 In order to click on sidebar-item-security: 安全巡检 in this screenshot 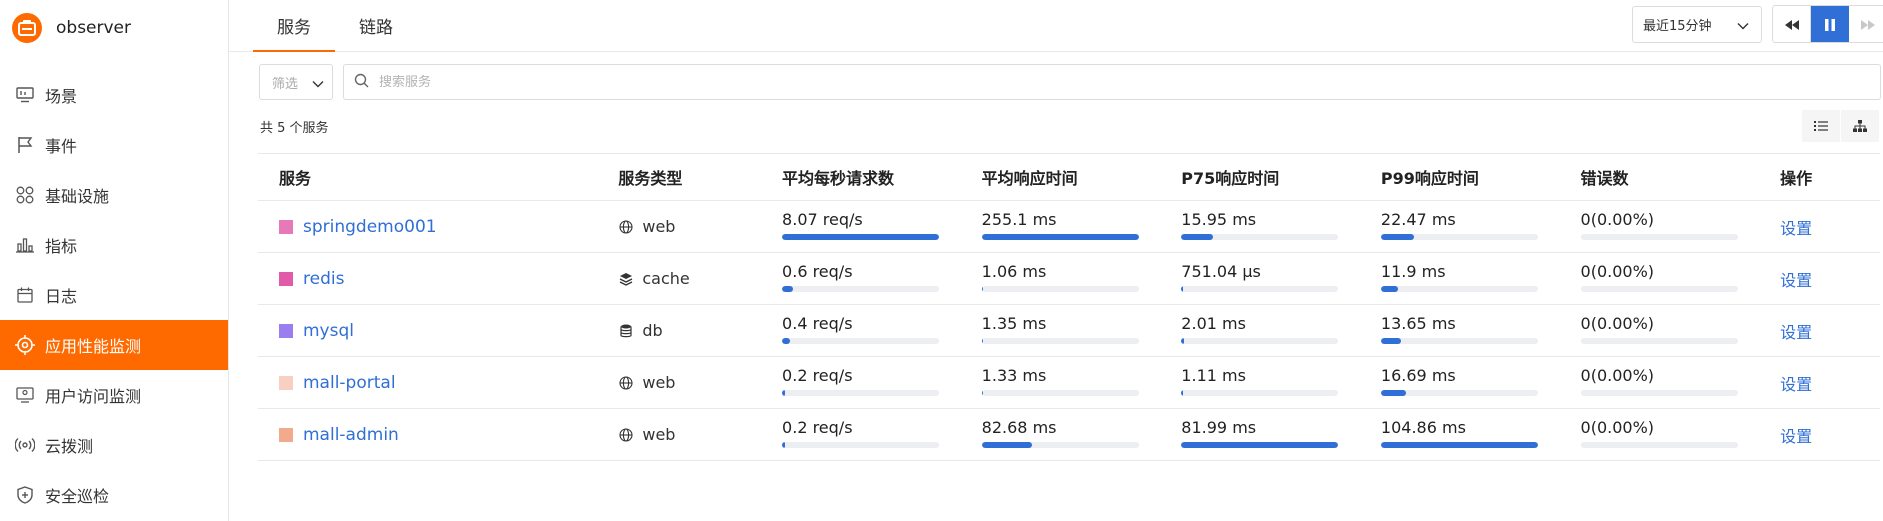, I will do `click(114, 495)`.